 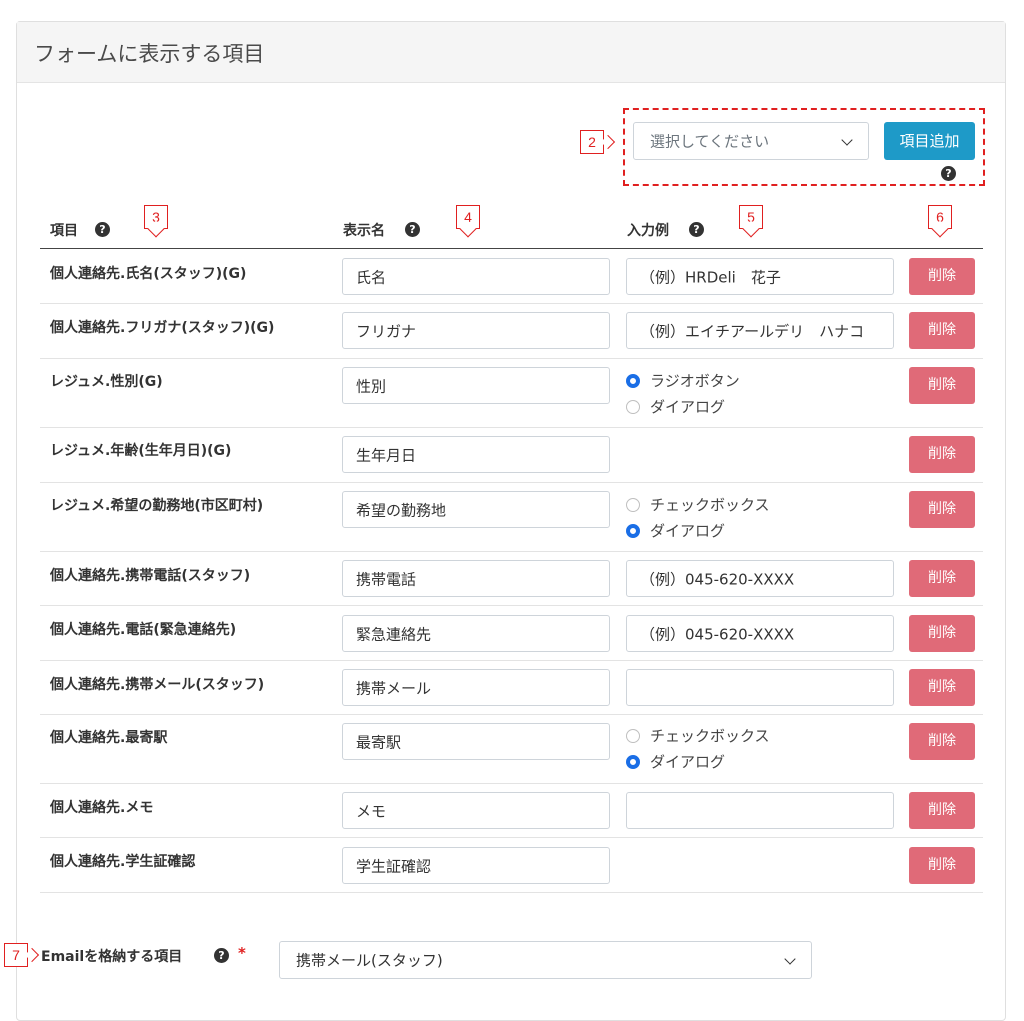 I want to click on row-item-label: 個人連絡先.最寄駅, so click(x=109, y=738).